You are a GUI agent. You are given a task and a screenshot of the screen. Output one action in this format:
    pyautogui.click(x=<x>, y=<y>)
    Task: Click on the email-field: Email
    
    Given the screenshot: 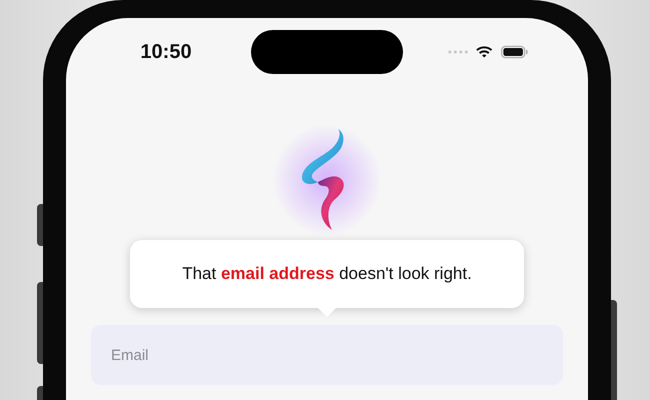 What is the action you would take?
    pyautogui.click(x=327, y=355)
    